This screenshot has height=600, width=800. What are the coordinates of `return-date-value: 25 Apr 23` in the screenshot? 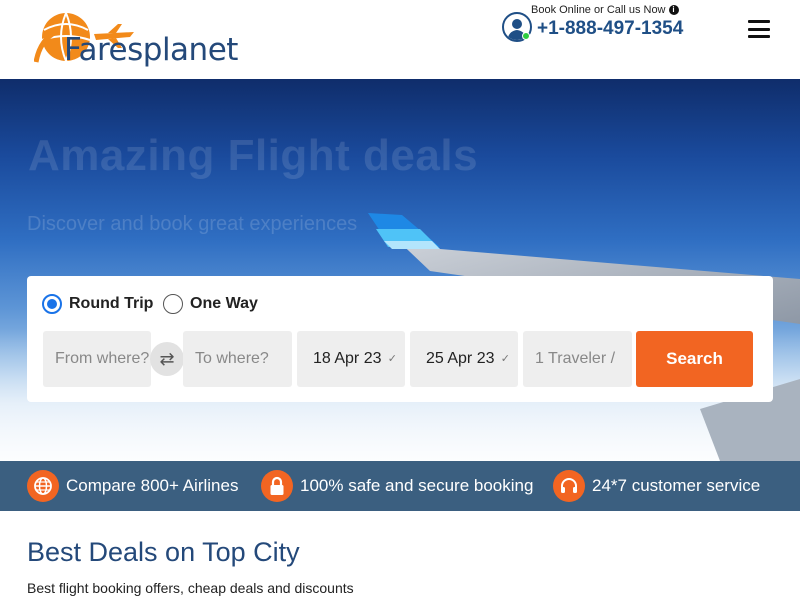 It's located at (460, 358).